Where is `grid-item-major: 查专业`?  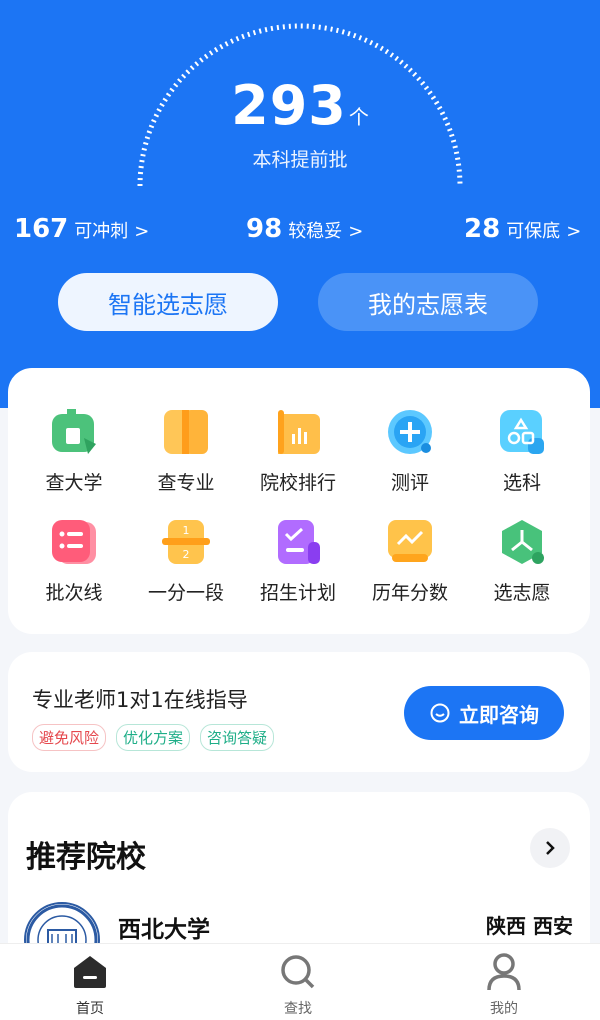
grid-item-major: 查专业 is located at coordinates (186, 451).